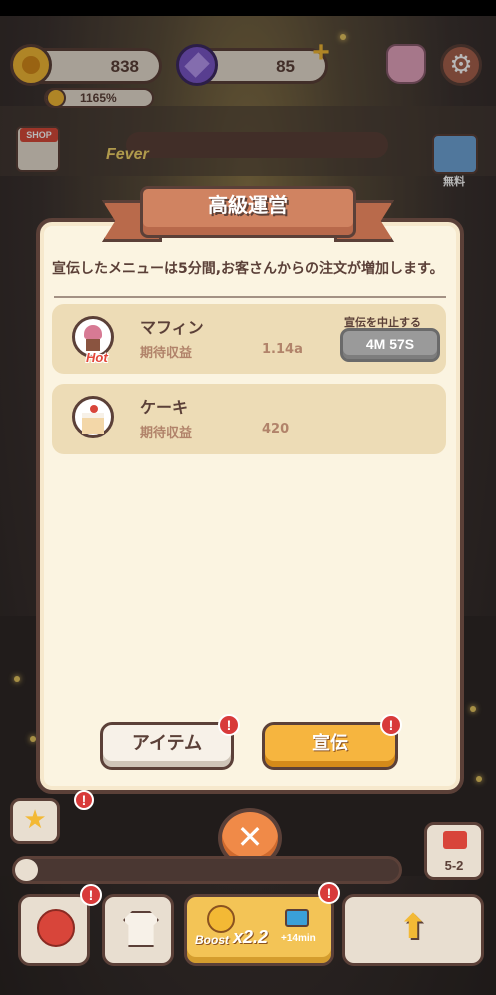  Describe the element at coordinates (248, 8) in the screenshot. I see `status-bar` at that location.